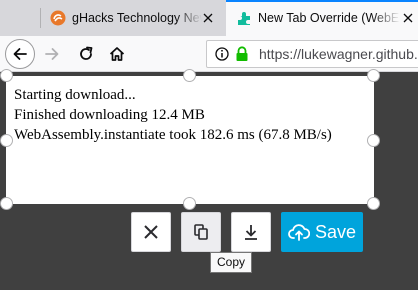  I want to click on resize-handle-bottom-center, so click(189, 203).